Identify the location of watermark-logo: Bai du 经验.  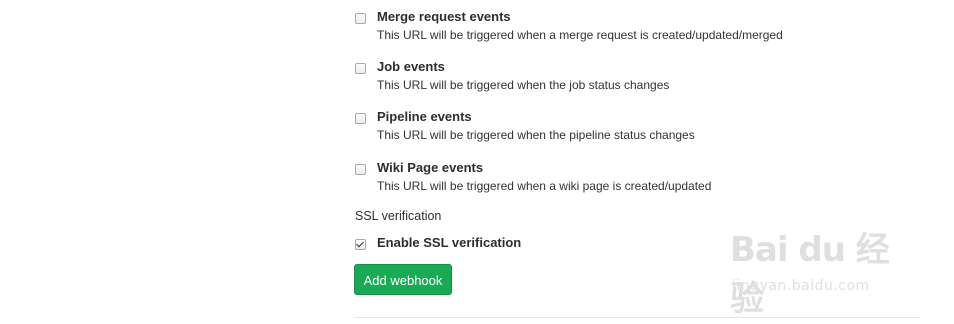
(810, 274).